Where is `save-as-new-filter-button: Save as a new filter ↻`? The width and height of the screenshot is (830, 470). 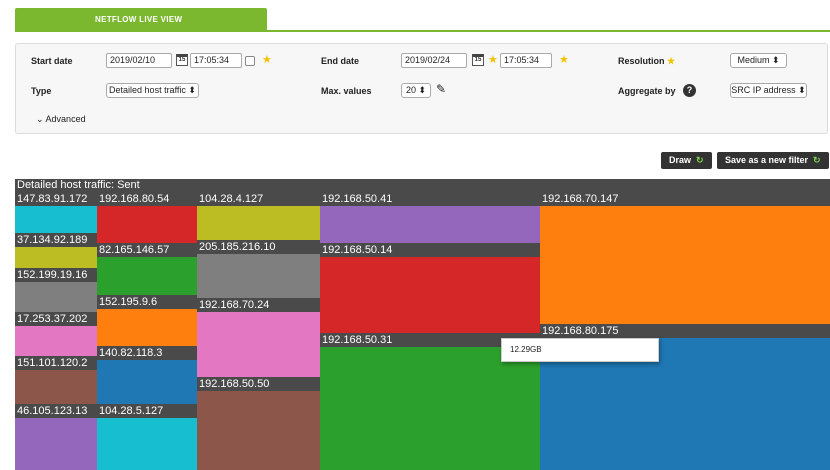
save-as-new-filter-button: Save as a new filter ↻ is located at coordinates (773, 160).